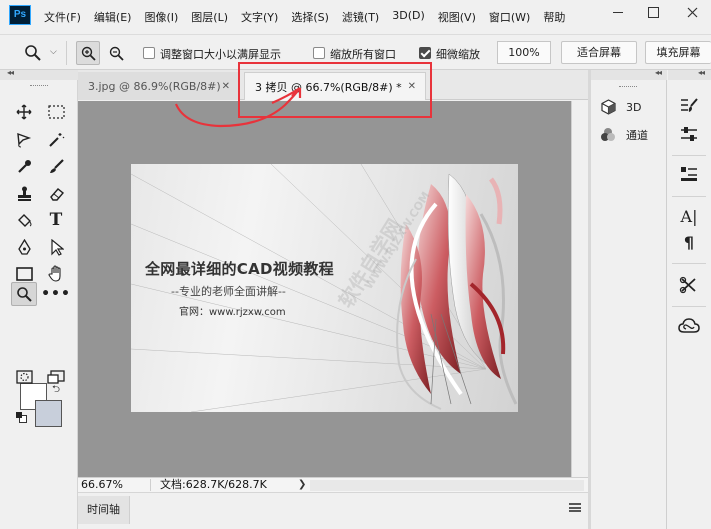  What do you see at coordinates (24, 193) in the screenshot?
I see `clone-stamp-tool` at bounding box center [24, 193].